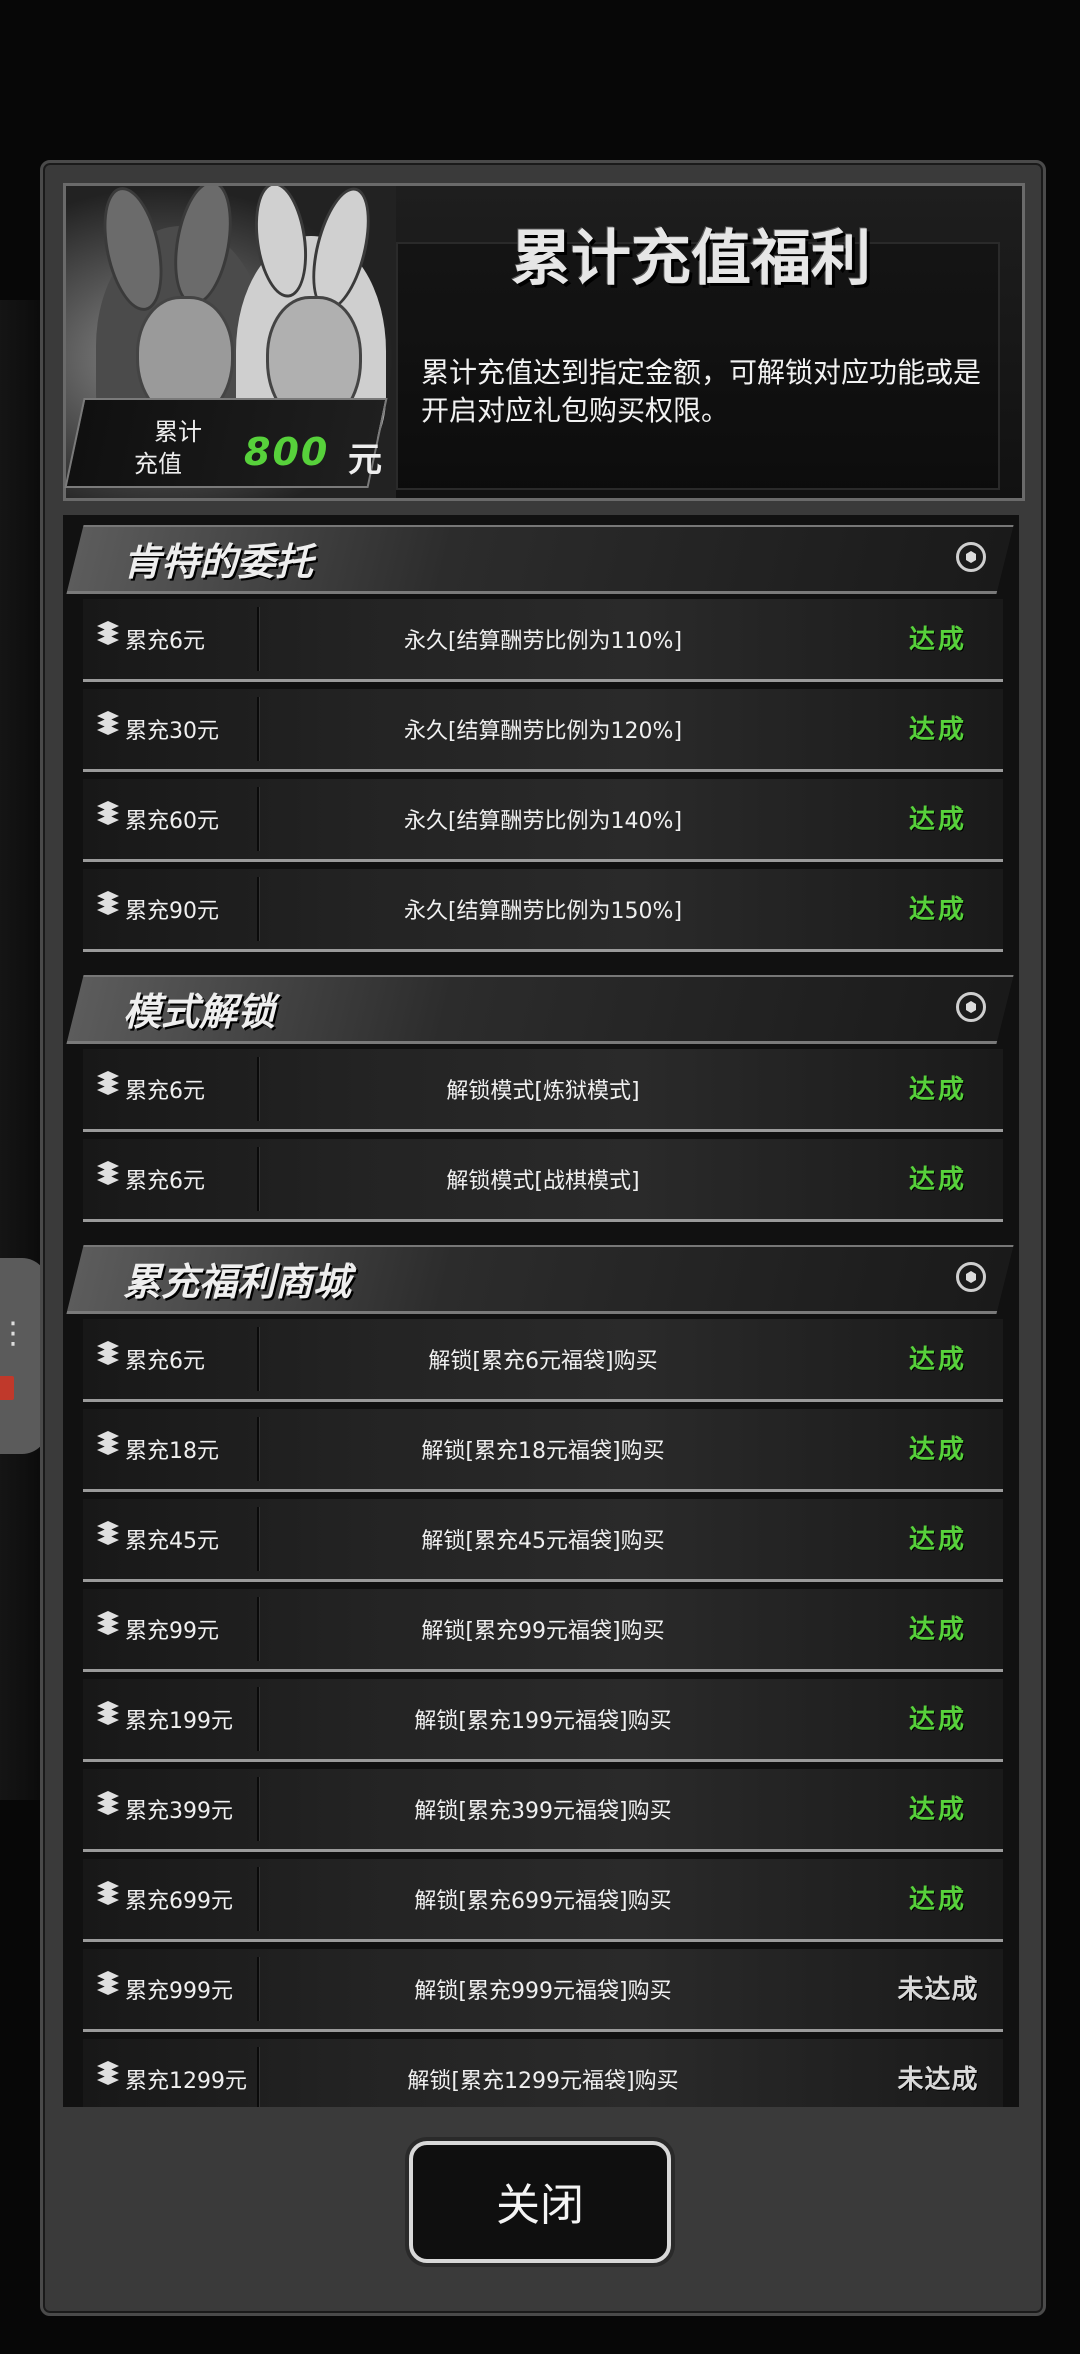  I want to click on reward-description: 解锁[累充18元福袋]购买, so click(543, 1451).